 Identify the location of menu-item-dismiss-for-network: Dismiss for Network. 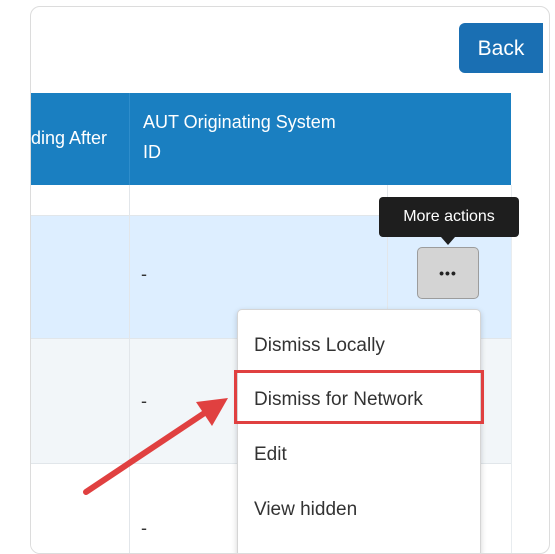
(338, 400).